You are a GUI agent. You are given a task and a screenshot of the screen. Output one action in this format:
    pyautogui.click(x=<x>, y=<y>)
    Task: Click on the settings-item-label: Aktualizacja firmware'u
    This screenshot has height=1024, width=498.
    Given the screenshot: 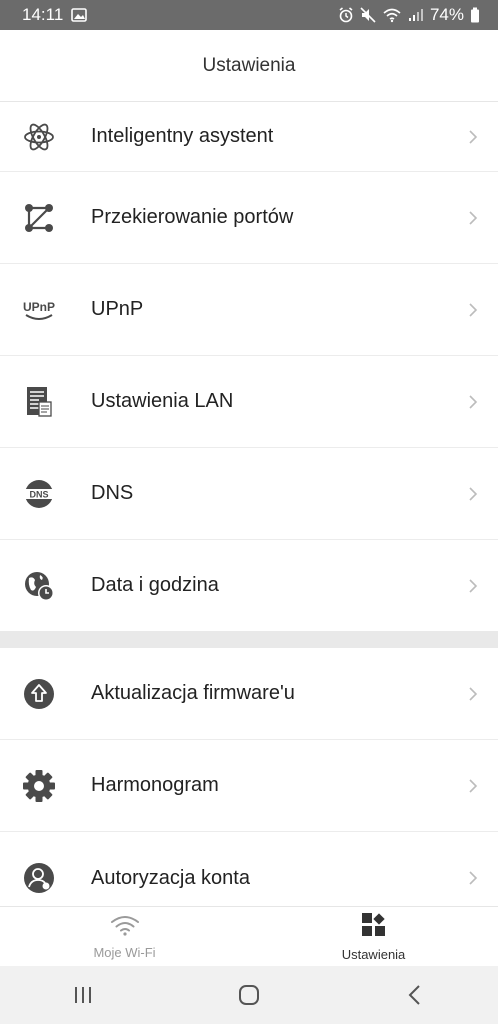 What is the action you would take?
    pyautogui.click(x=193, y=693)
    